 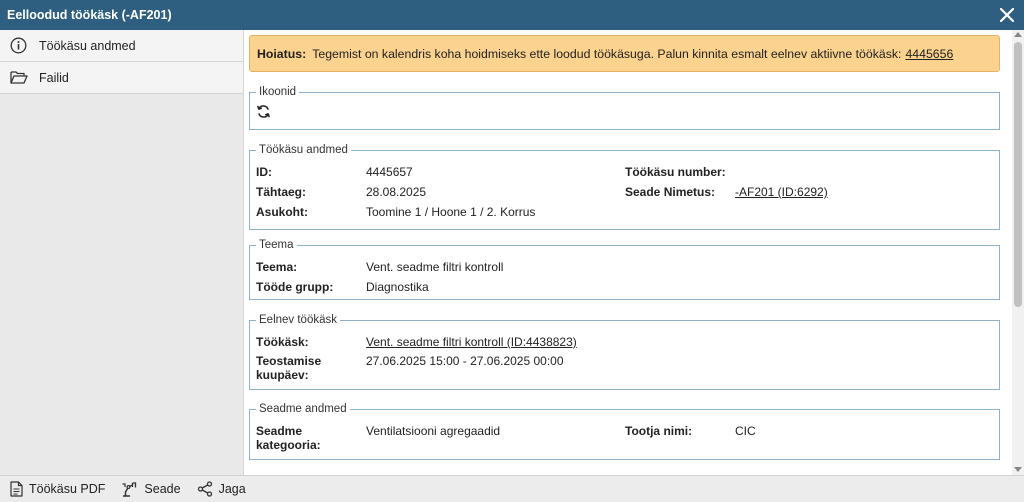 What do you see at coordinates (121, 78) in the screenshot?
I see `sidebar-item-files: Failid` at bounding box center [121, 78].